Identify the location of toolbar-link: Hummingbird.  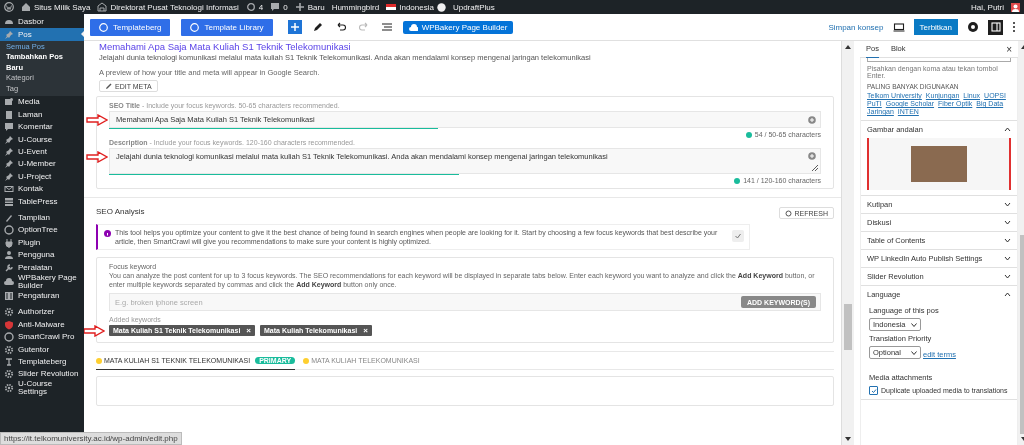
(355, 7).